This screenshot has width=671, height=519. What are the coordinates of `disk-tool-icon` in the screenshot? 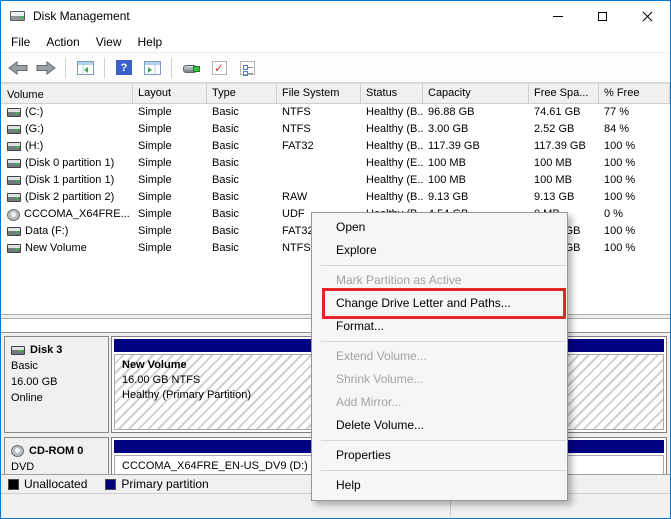 It's located at (191, 68).